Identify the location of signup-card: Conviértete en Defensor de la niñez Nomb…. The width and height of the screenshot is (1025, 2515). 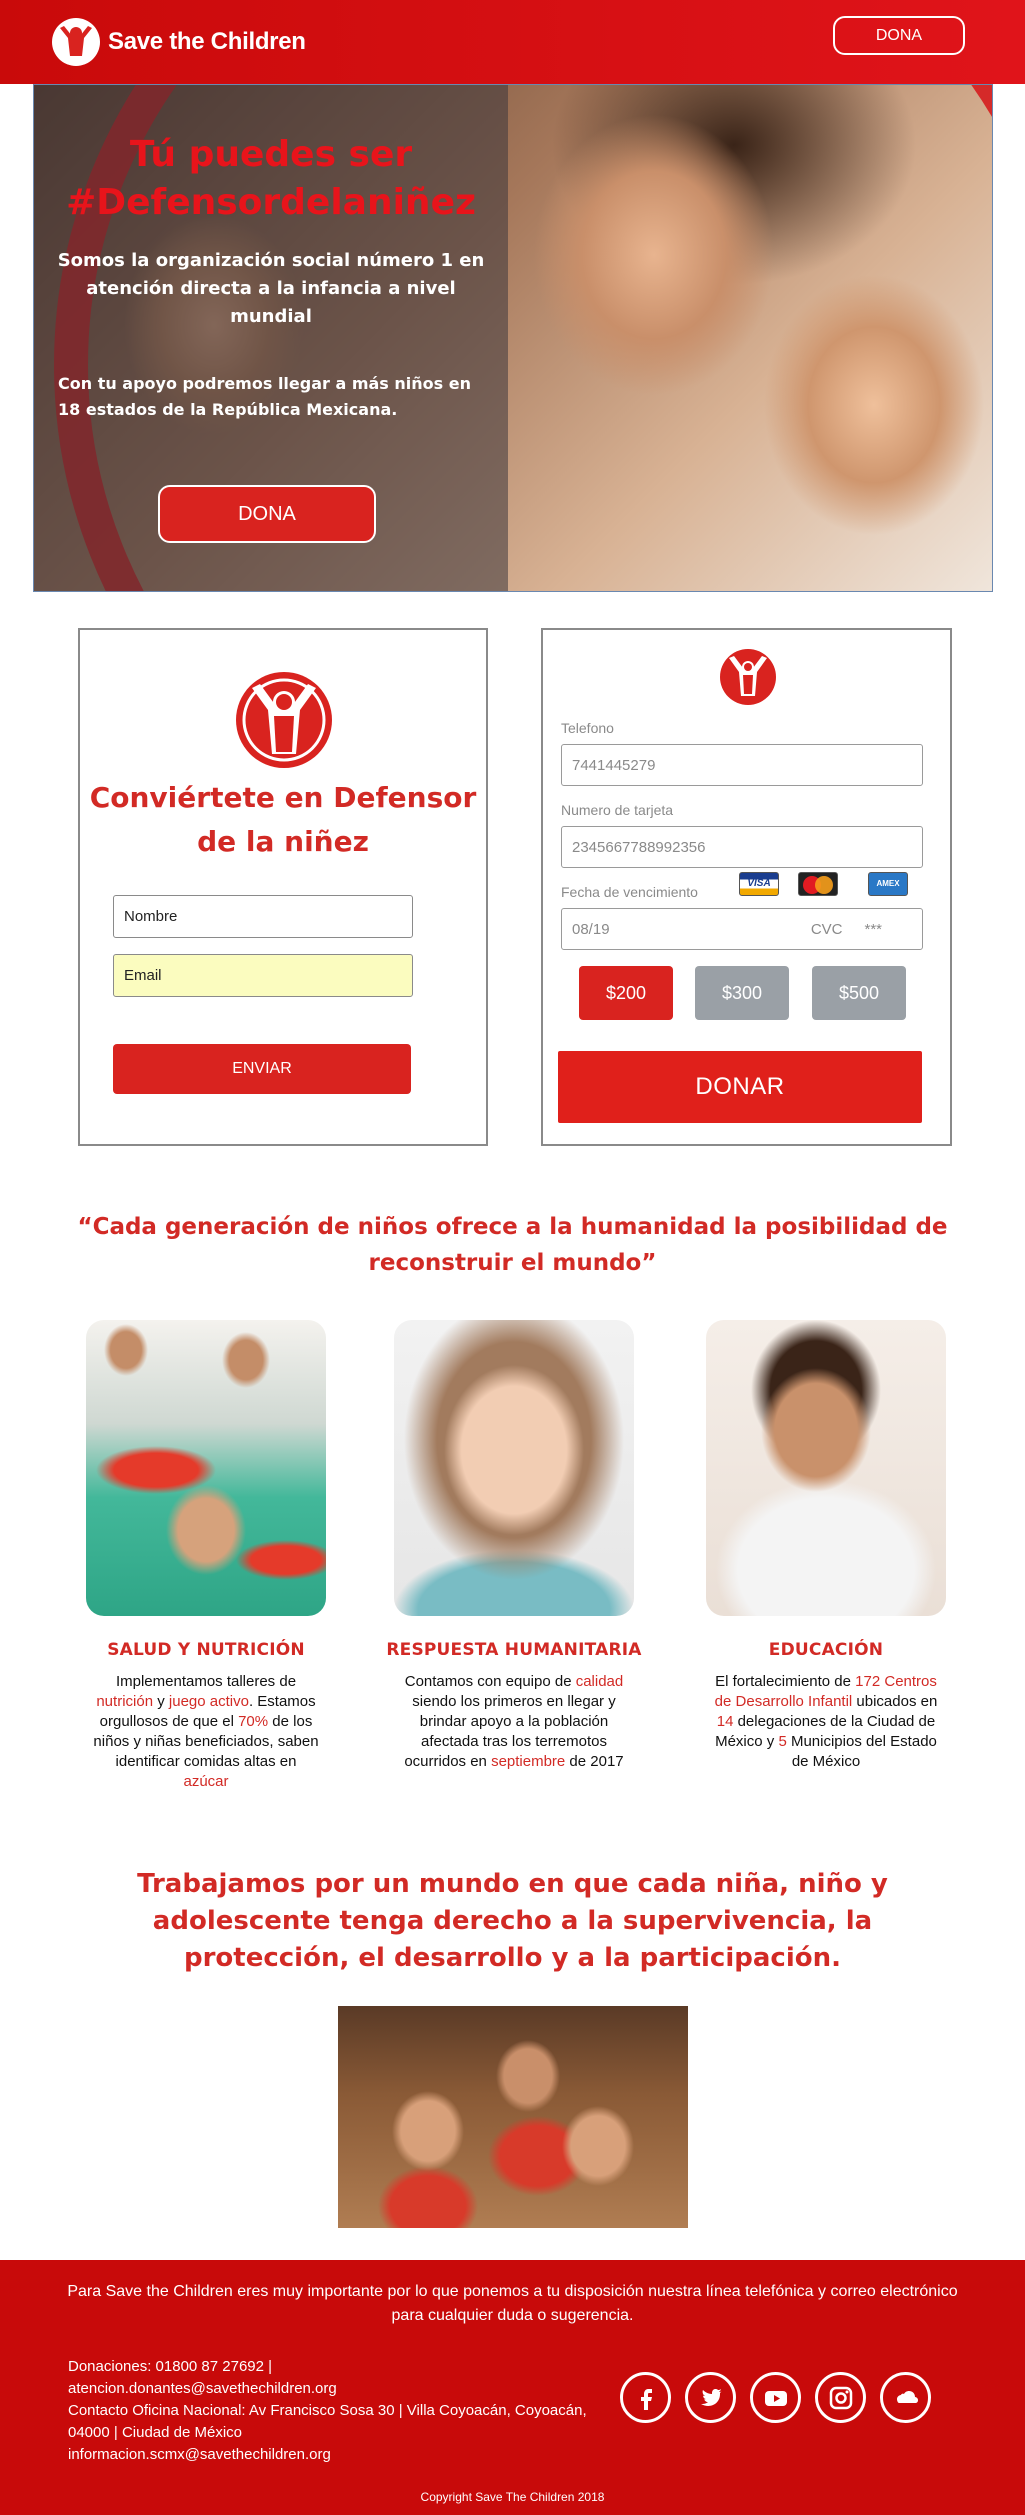
(283, 887).